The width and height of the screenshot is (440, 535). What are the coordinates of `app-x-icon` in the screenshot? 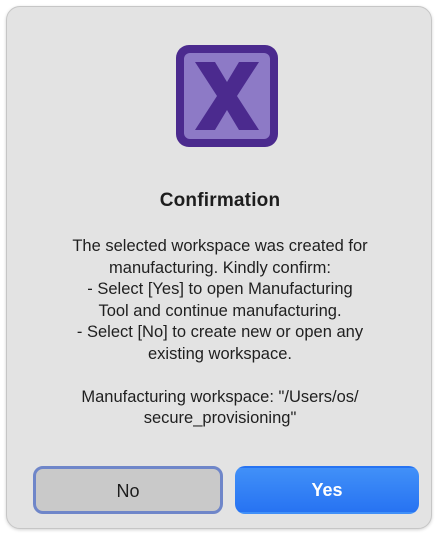 It's located at (227, 96).